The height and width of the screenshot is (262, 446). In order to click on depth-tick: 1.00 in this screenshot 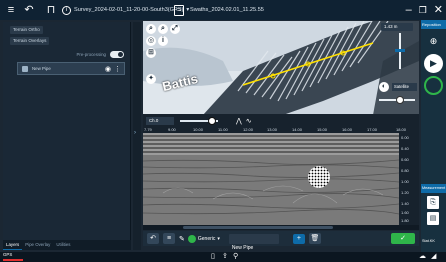, I will do `click(405, 181)`.